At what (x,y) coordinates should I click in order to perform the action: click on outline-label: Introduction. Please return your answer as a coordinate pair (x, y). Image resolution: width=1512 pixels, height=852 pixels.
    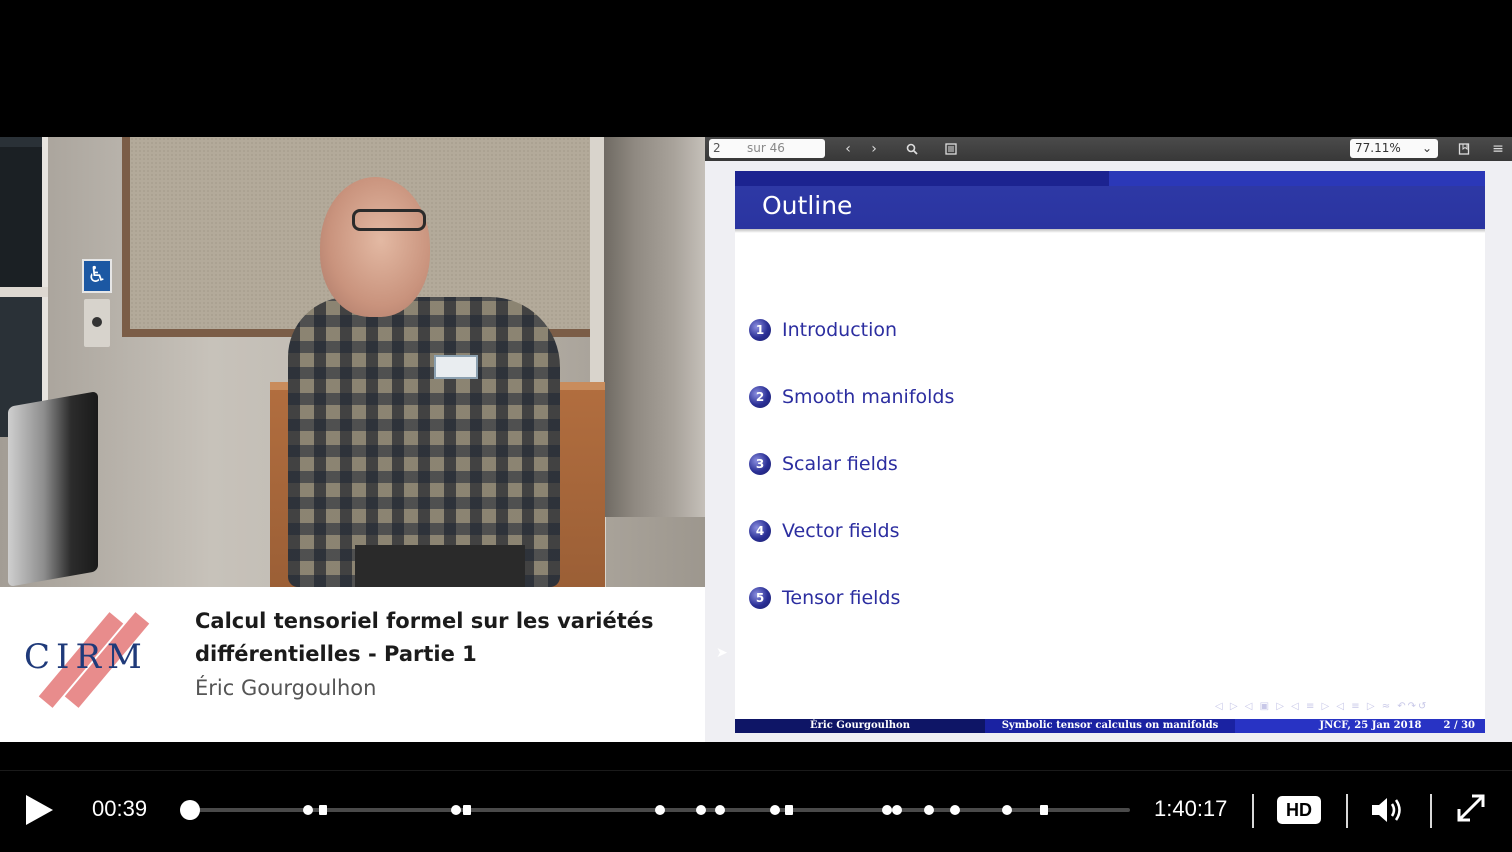
    Looking at the image, I should click on (840, 330).